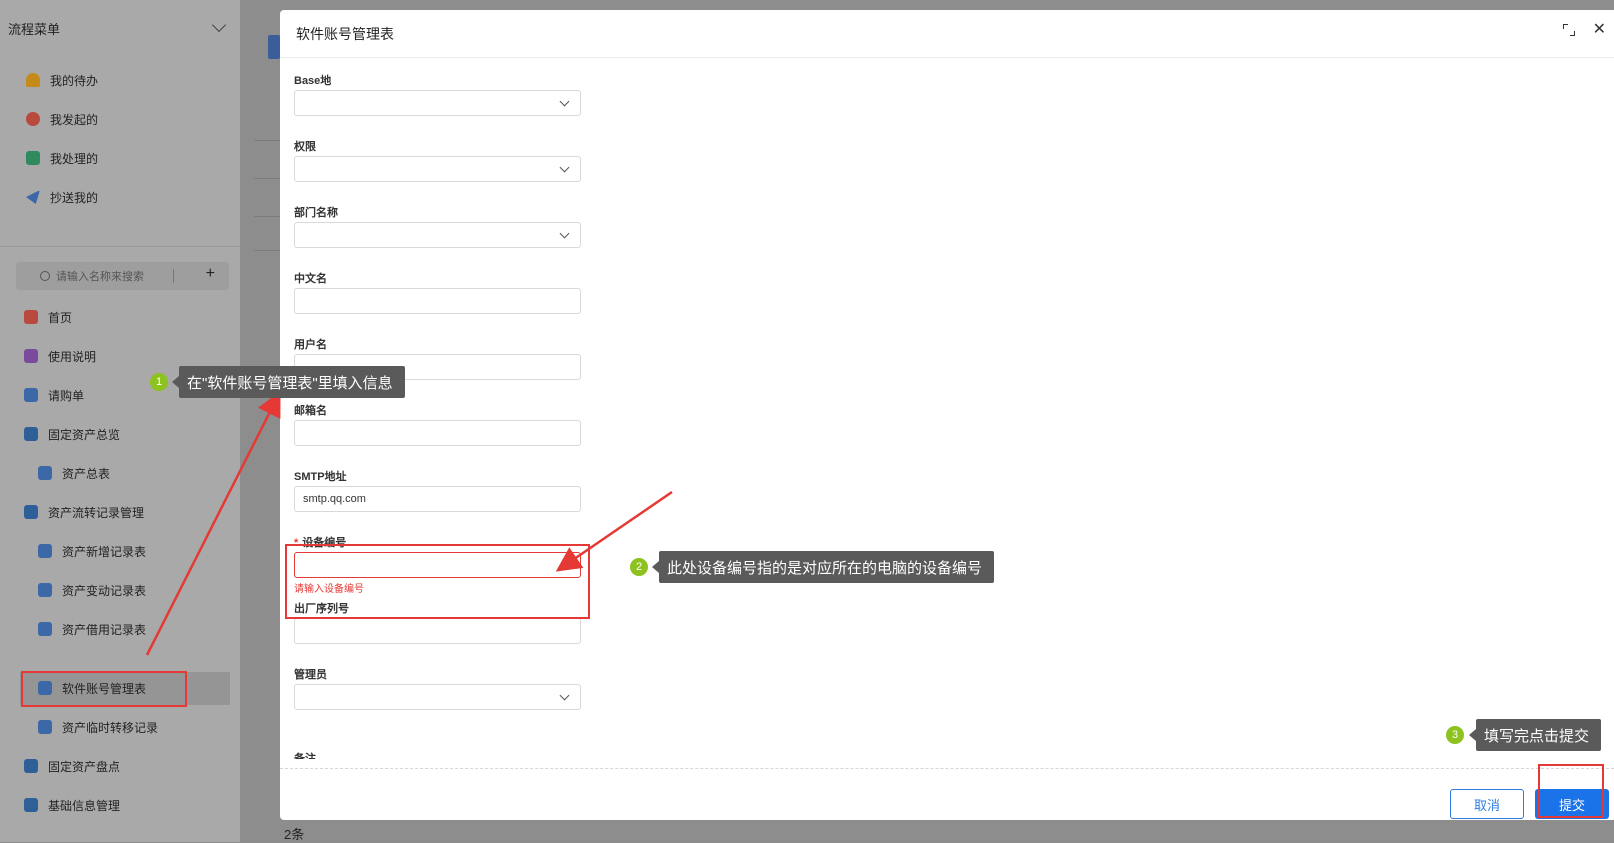  Describe the element at coordinates (159, 382) in the screenshot. I see `step-badge-1: 1` at that location.